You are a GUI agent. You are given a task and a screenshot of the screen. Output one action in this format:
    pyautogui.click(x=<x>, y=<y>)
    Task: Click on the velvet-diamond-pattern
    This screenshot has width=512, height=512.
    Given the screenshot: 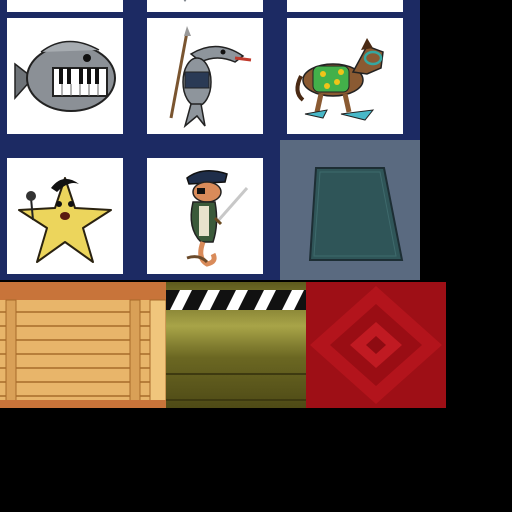 What is the action you would take?
    pyautogui.click(x=376, y=345)
    